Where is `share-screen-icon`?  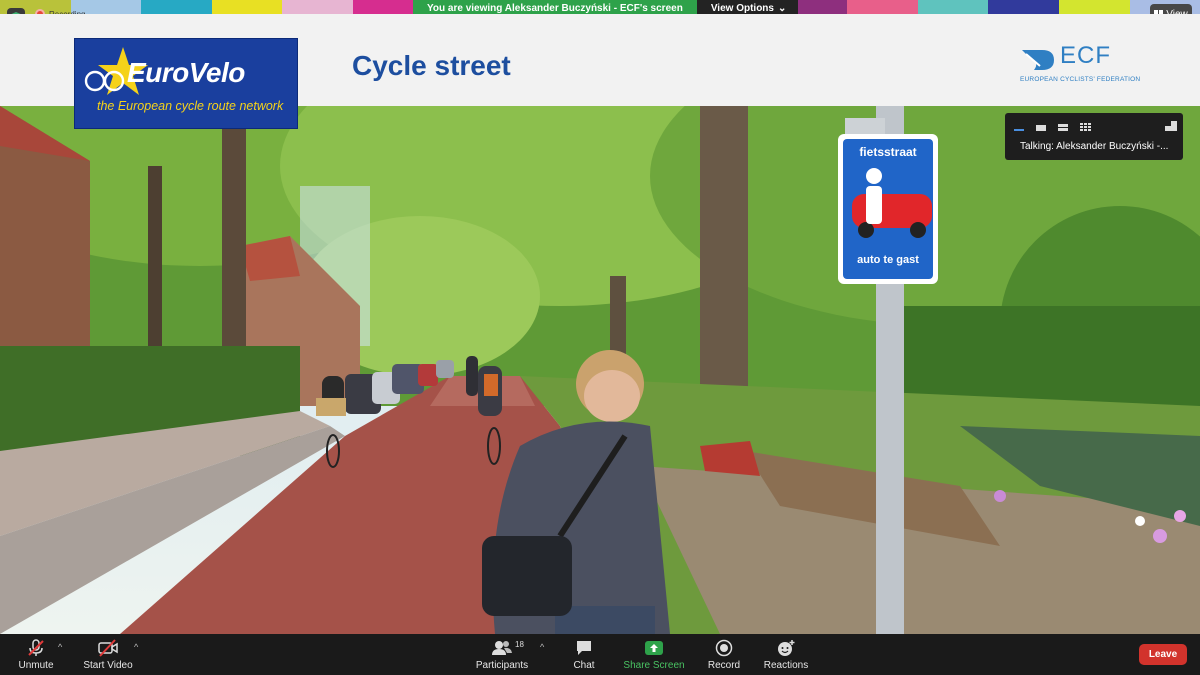
share-screen-icon is located at coordinates (654, 648).